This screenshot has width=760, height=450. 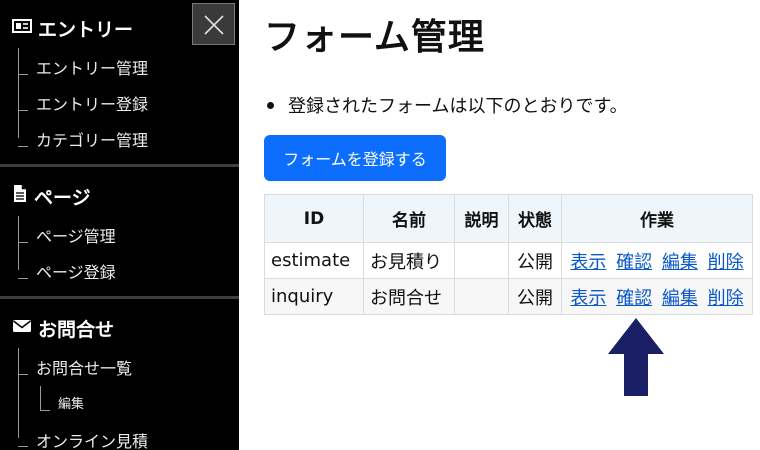 What do you see at coordinates (270, 105) in the screenshot?
I see `bullet-dot` at bounding box center [270, 105].